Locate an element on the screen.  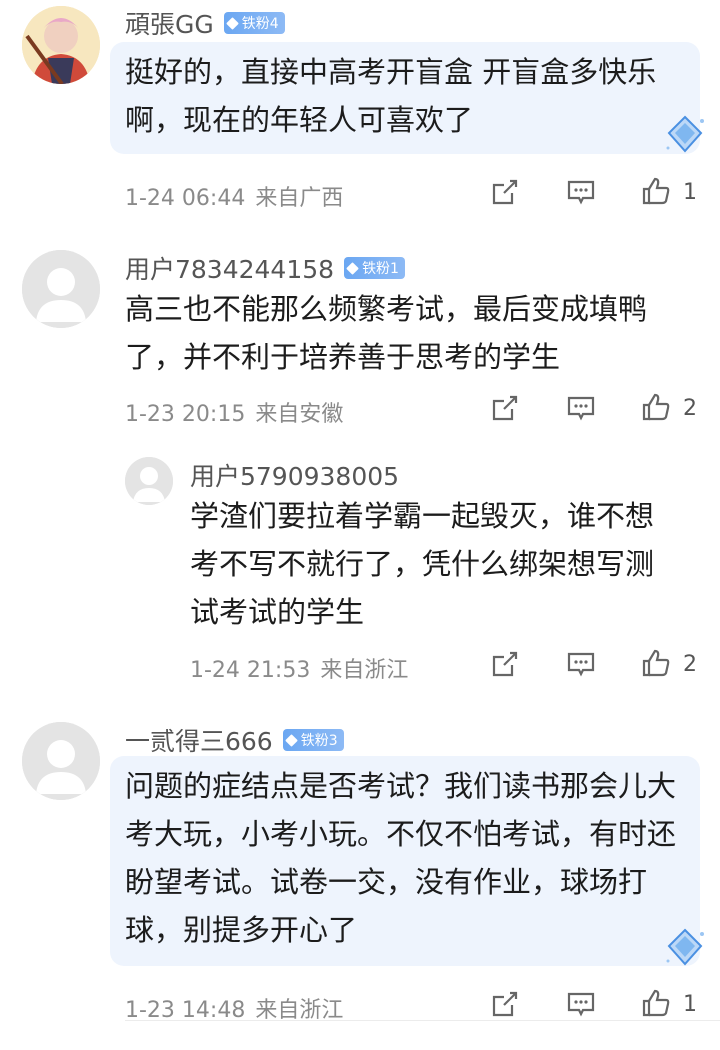
user-name: 用户5790938005 is located at coordinates (294, 475).